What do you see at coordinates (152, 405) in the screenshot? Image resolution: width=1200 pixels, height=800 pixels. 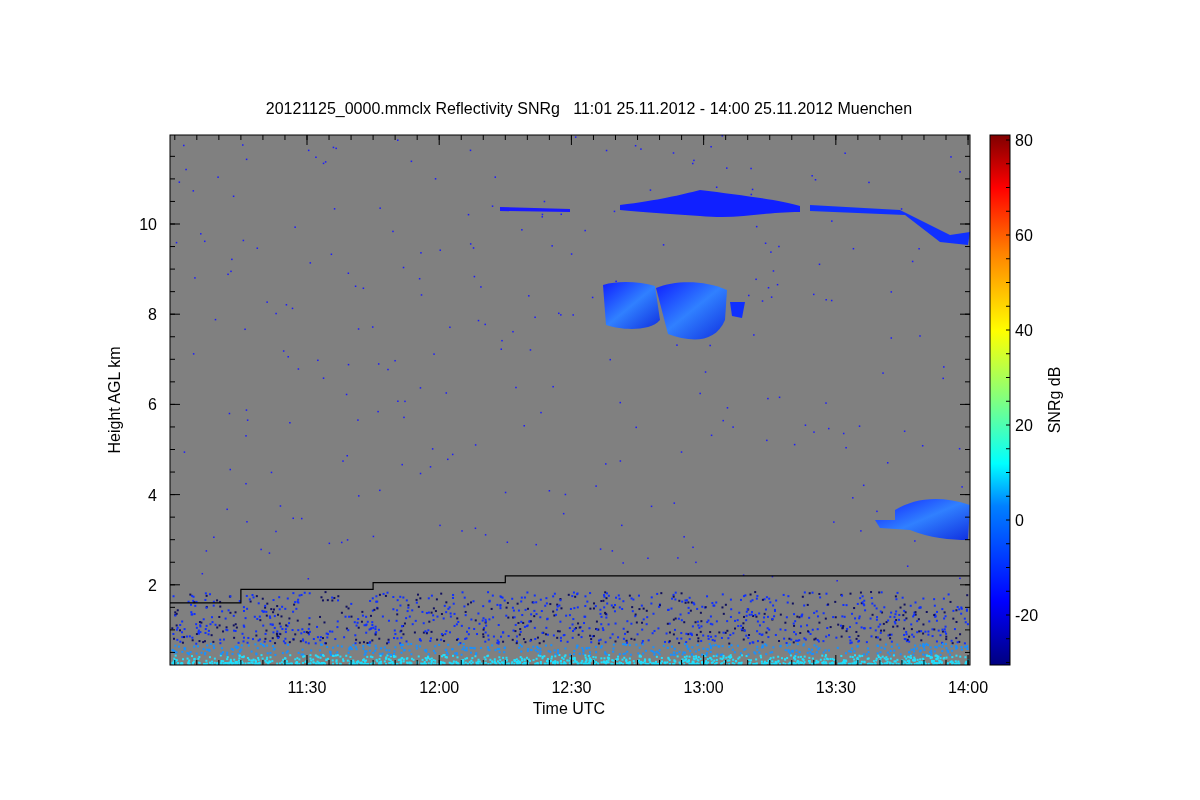 I see `tick-label: 6` at bounding box center [152, 405].